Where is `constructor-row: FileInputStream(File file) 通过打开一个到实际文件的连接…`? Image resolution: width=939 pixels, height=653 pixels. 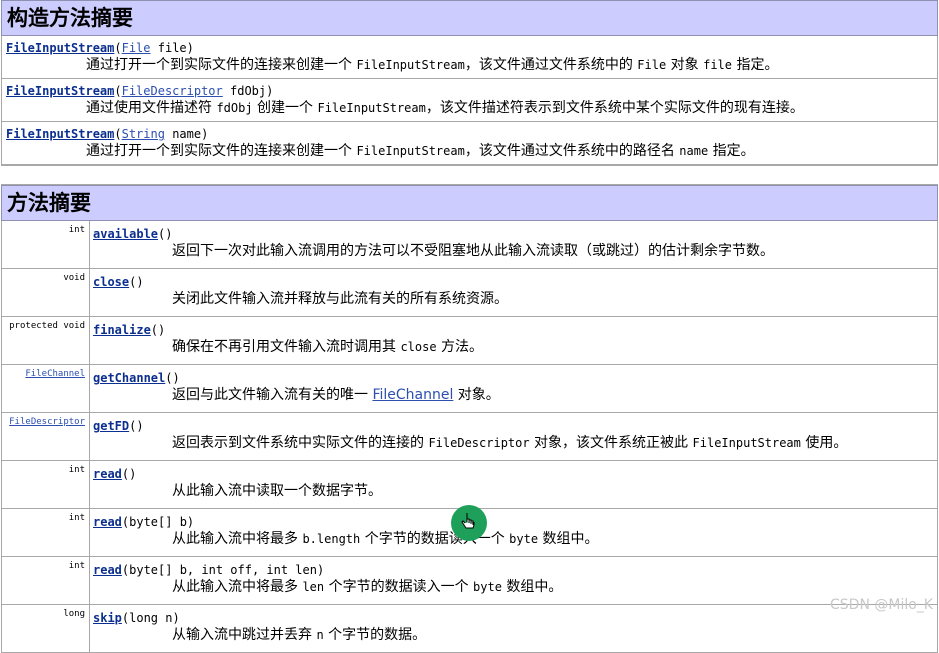 constructor-row: FileInputStream(File file) 通过打开一个到实际文件的连接… is located at coordinates (469, 57).